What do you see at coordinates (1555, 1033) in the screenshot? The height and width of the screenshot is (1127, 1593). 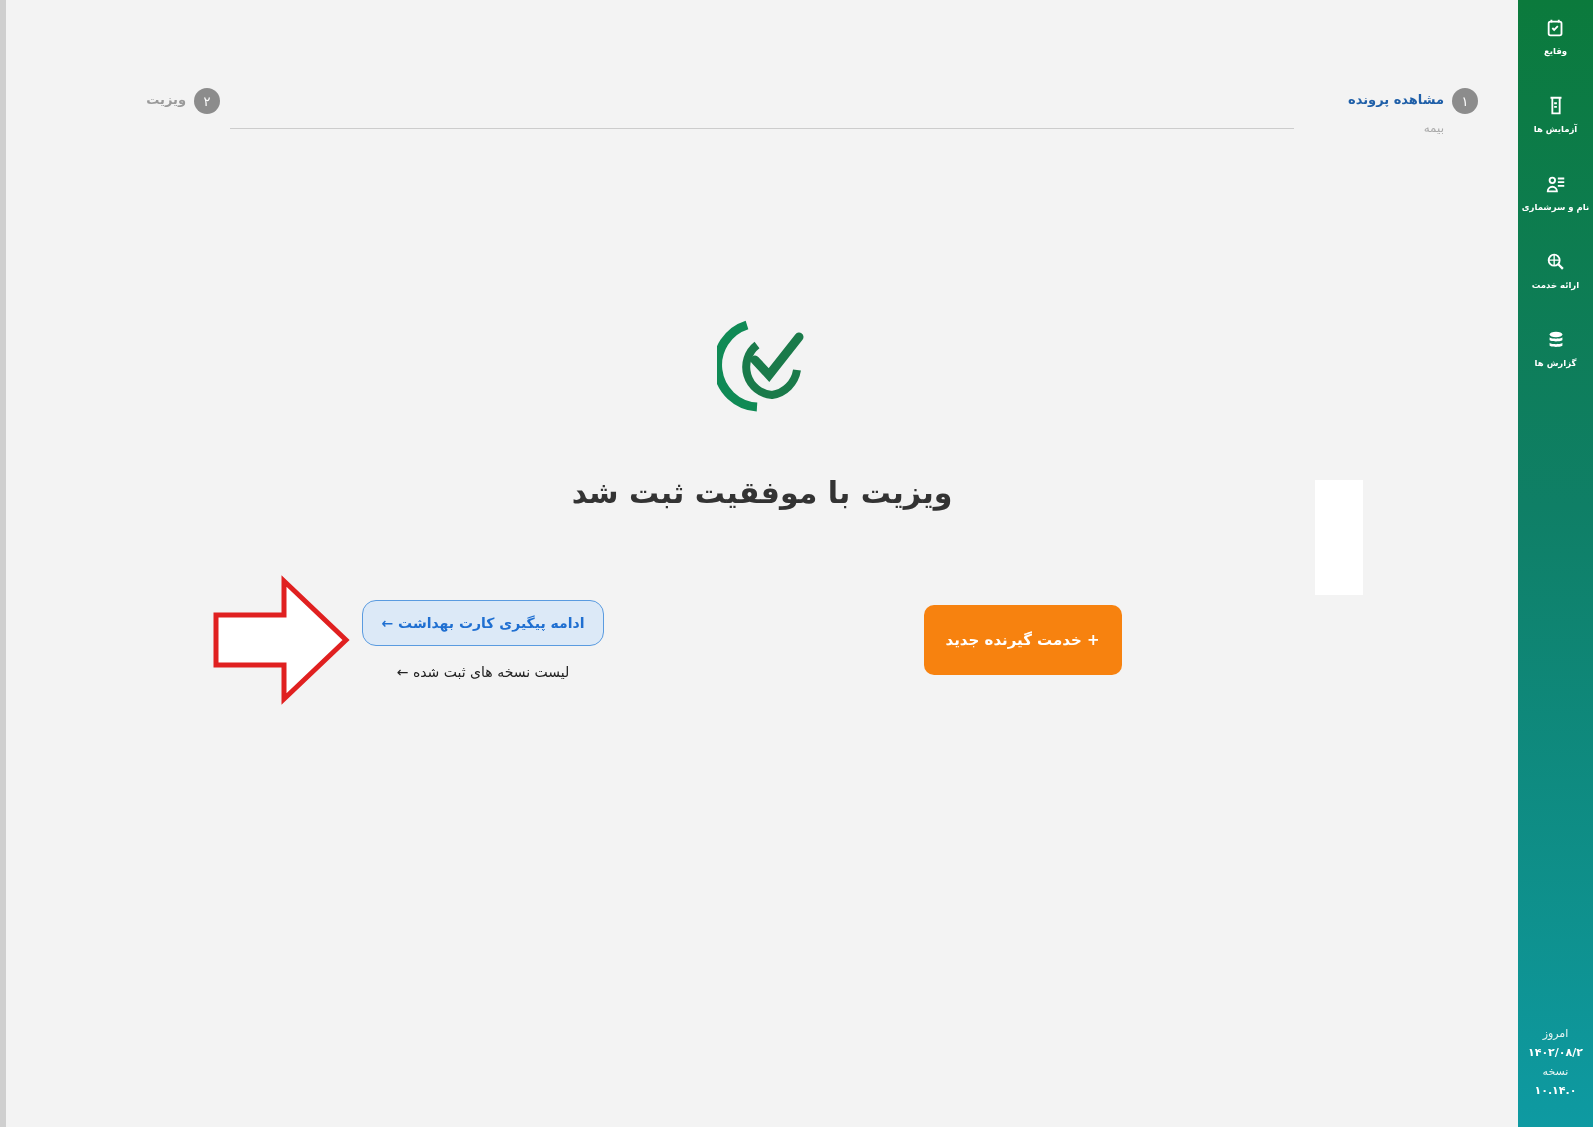 I see `today-label: امروز` at bounding box center [1555, 1033].